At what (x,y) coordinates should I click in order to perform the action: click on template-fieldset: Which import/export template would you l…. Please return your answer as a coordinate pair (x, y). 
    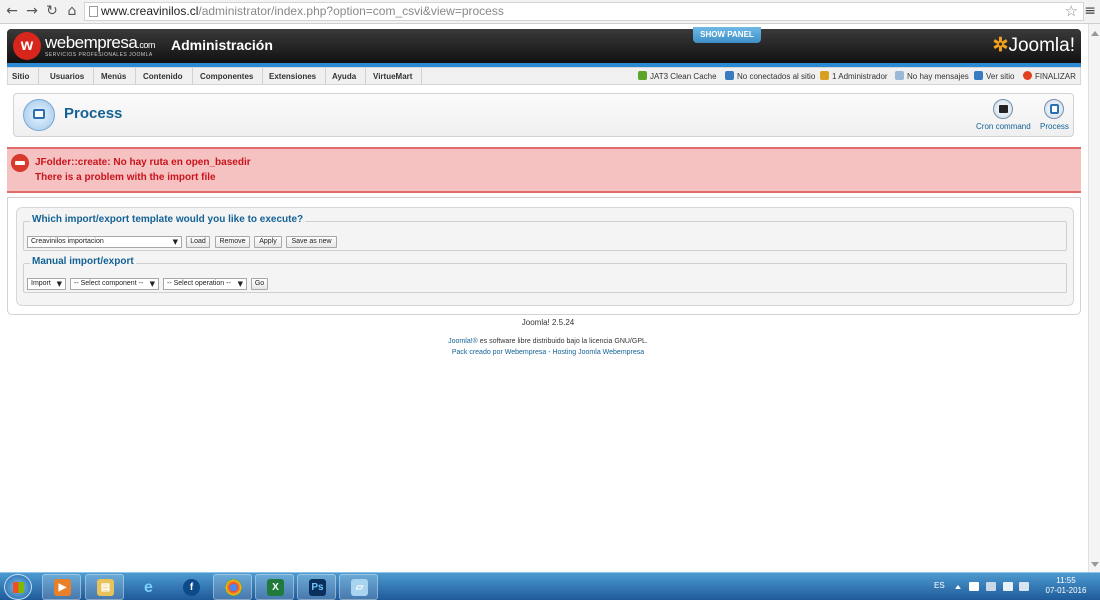
    Looking at the image, I should click on (545, 232).